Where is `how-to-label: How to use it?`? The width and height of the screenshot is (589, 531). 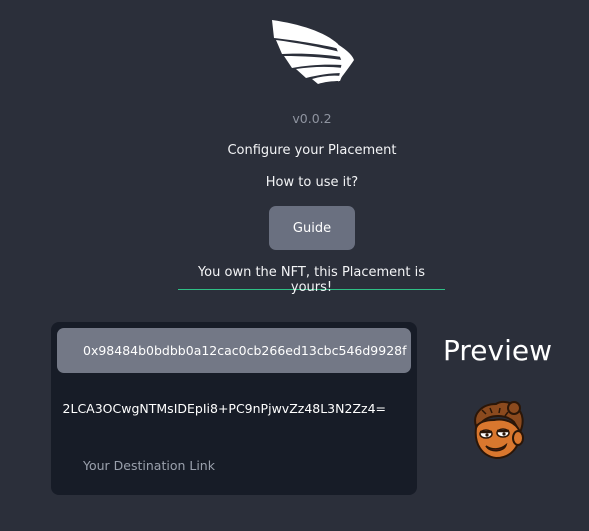
how-to-label: How to use it? is located at coordinates (312, 182).